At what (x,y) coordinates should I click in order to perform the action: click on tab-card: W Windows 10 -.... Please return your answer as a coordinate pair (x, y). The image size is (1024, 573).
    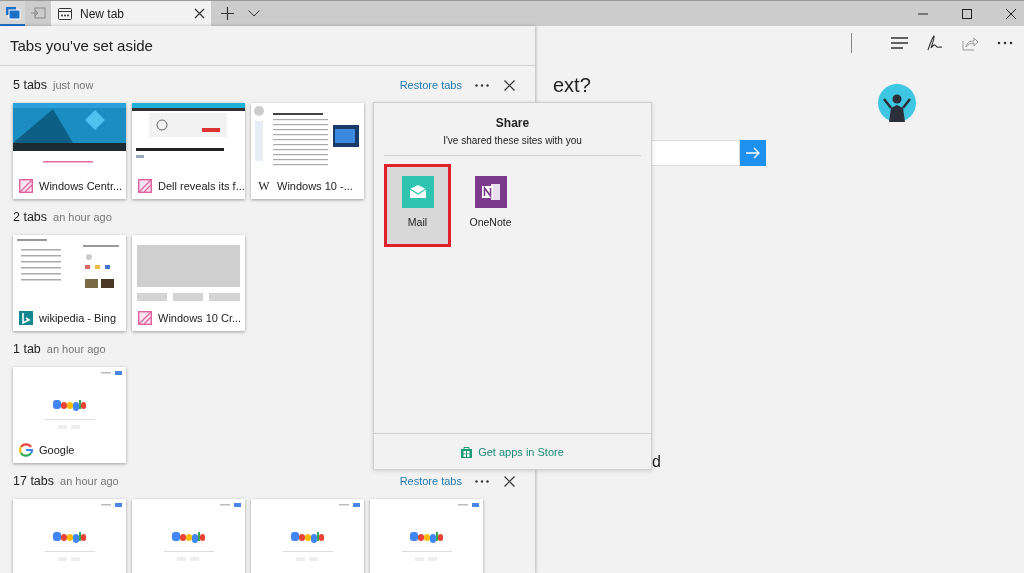
    Looking at the image, I should click on (307, 151).